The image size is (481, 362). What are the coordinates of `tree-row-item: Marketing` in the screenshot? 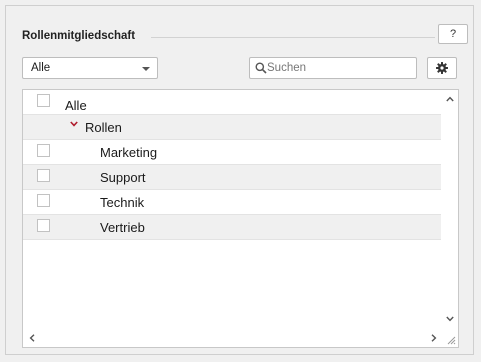 It's located at (232, 152).